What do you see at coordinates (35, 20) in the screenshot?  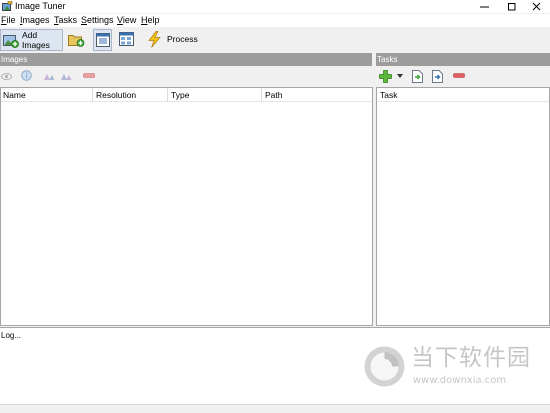 I see `menu-images: Images` at bounding box center [35, 20].